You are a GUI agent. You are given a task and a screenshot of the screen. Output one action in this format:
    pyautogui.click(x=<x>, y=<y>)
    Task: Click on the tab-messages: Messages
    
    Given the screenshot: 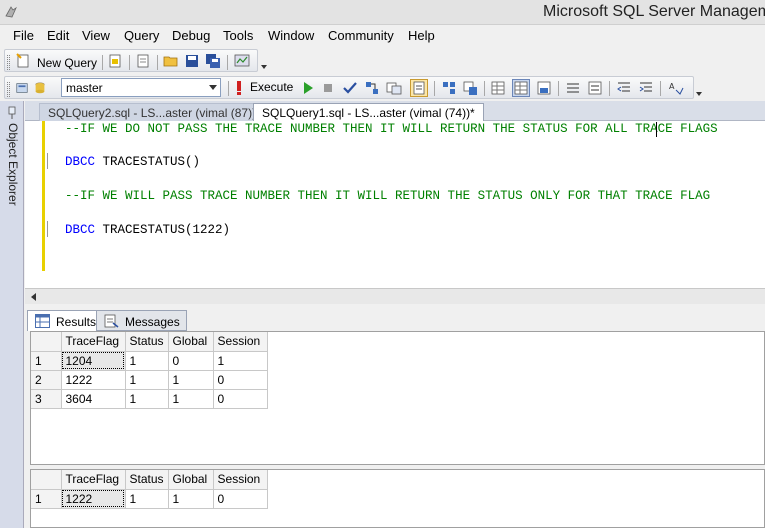 What is the action you would take?
    pyautogui.click(x=141, y=320)
    